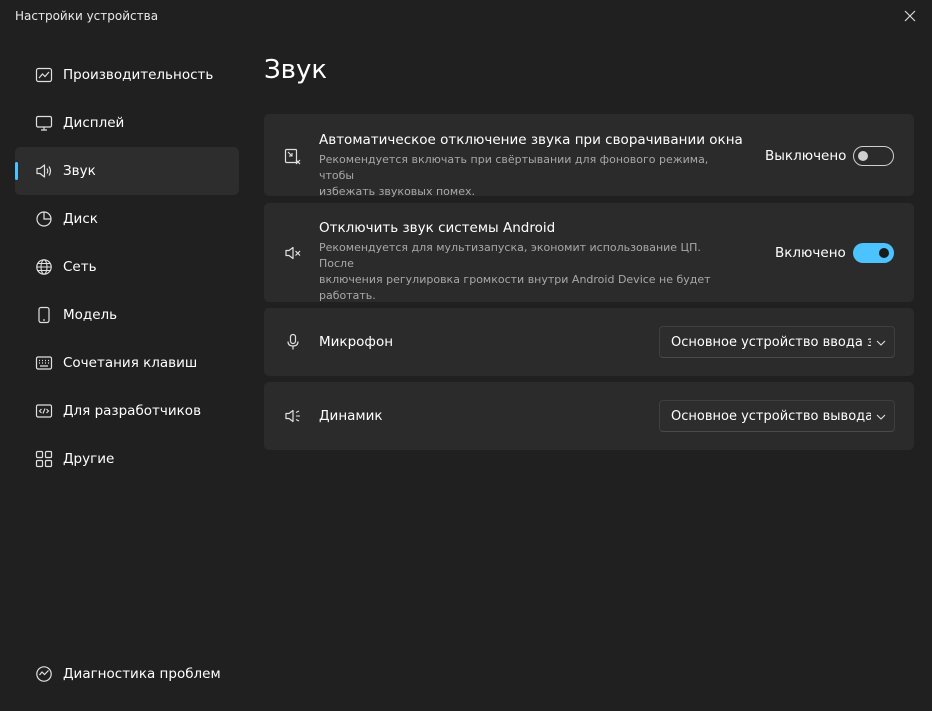 The height and width of the screenshot is (711, 932). I want to click on sidebar-item-shortcuts: Сочетания клавиш, so click(127, 363).